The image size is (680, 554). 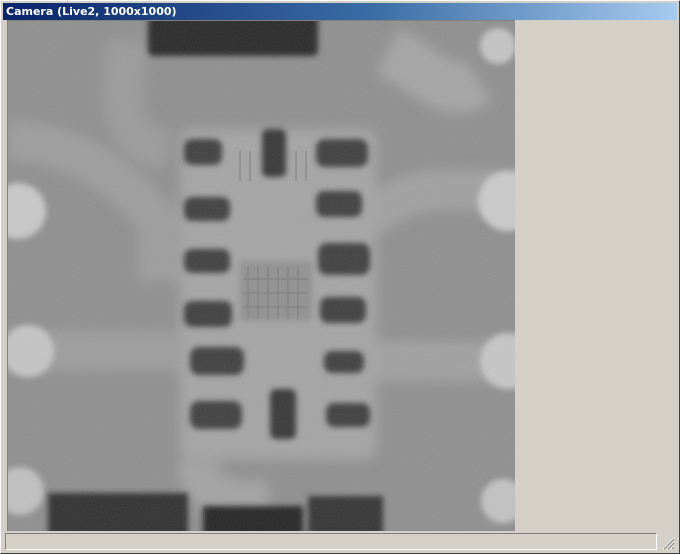 I want to click on window-title: Camera (Live2, 1000x1000), so click(x=91, y=11).